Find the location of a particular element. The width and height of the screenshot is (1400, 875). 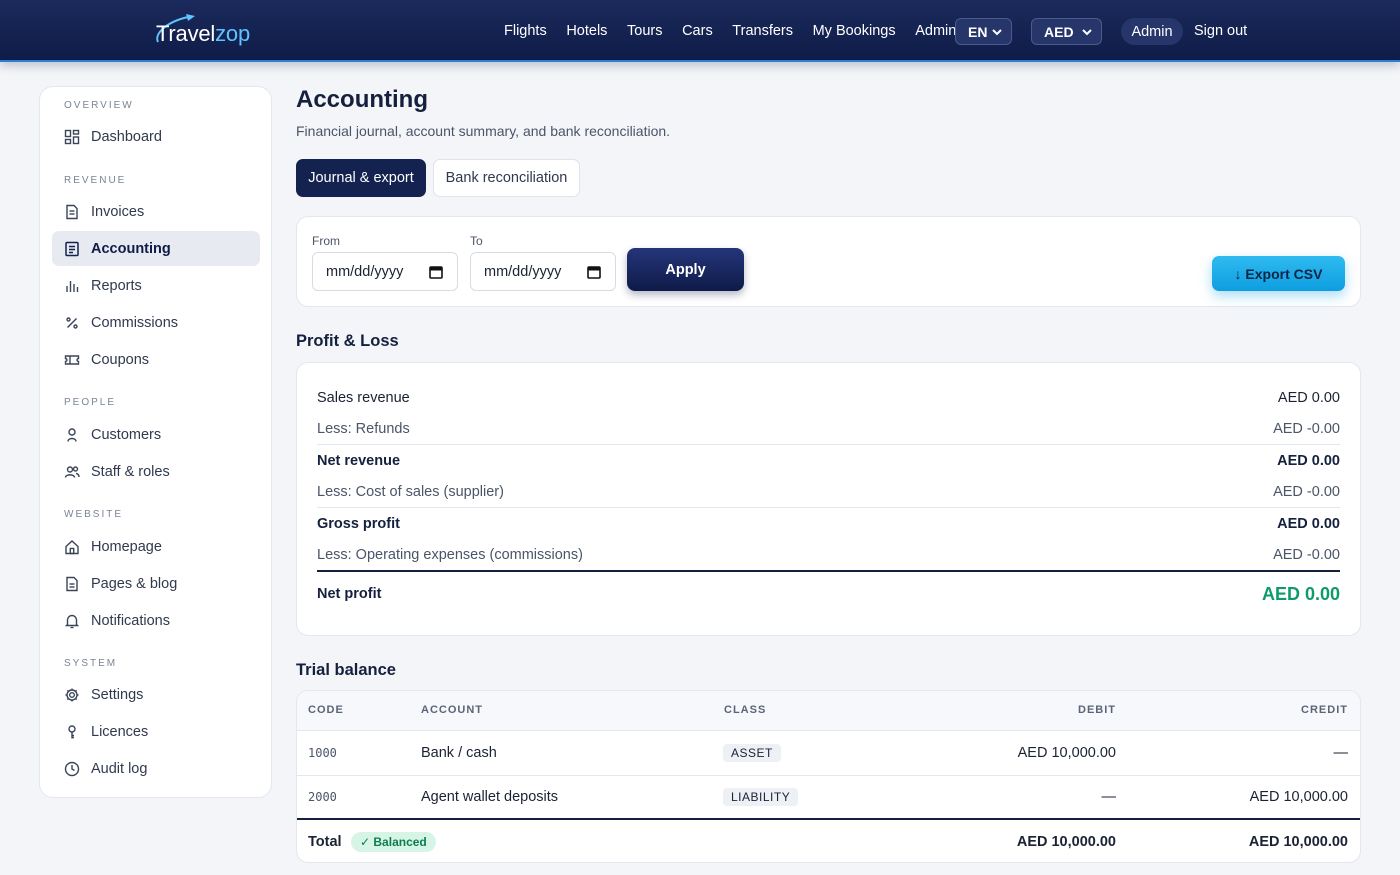

currency-select: AED is located at coordinates (1066, 31).